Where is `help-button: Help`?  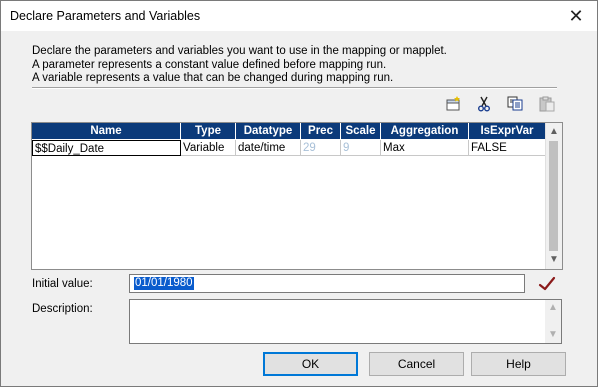
help-button: Help is located at coordinates (518, 364).